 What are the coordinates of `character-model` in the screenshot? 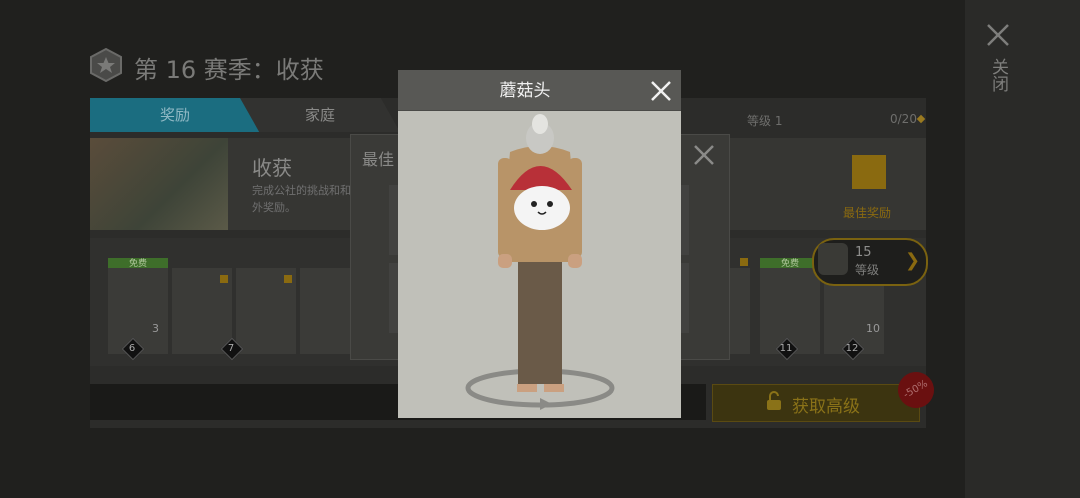 It's located at (540, 265).